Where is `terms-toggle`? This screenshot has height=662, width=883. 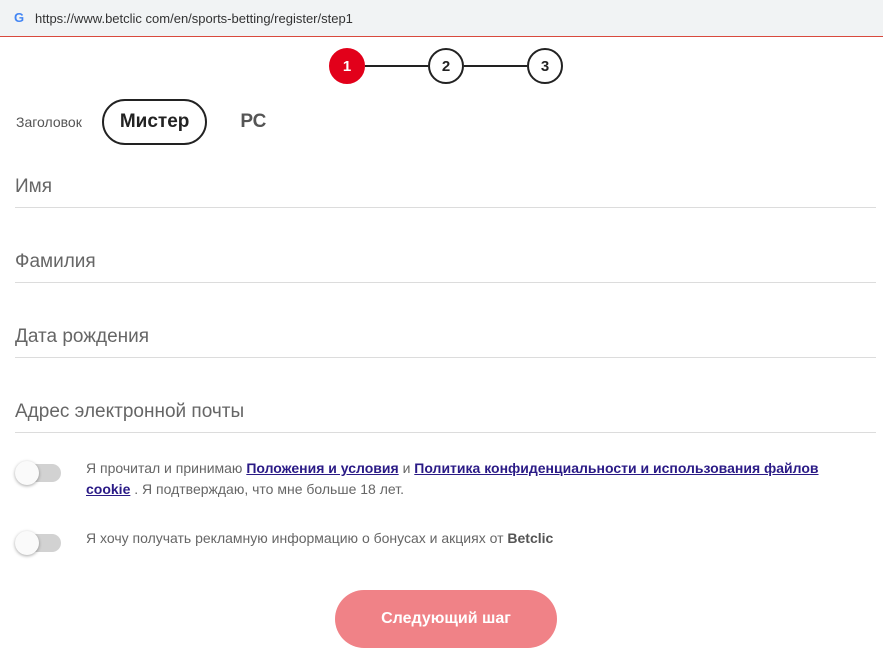 terms-toggle is located at coordinates (38, 473).